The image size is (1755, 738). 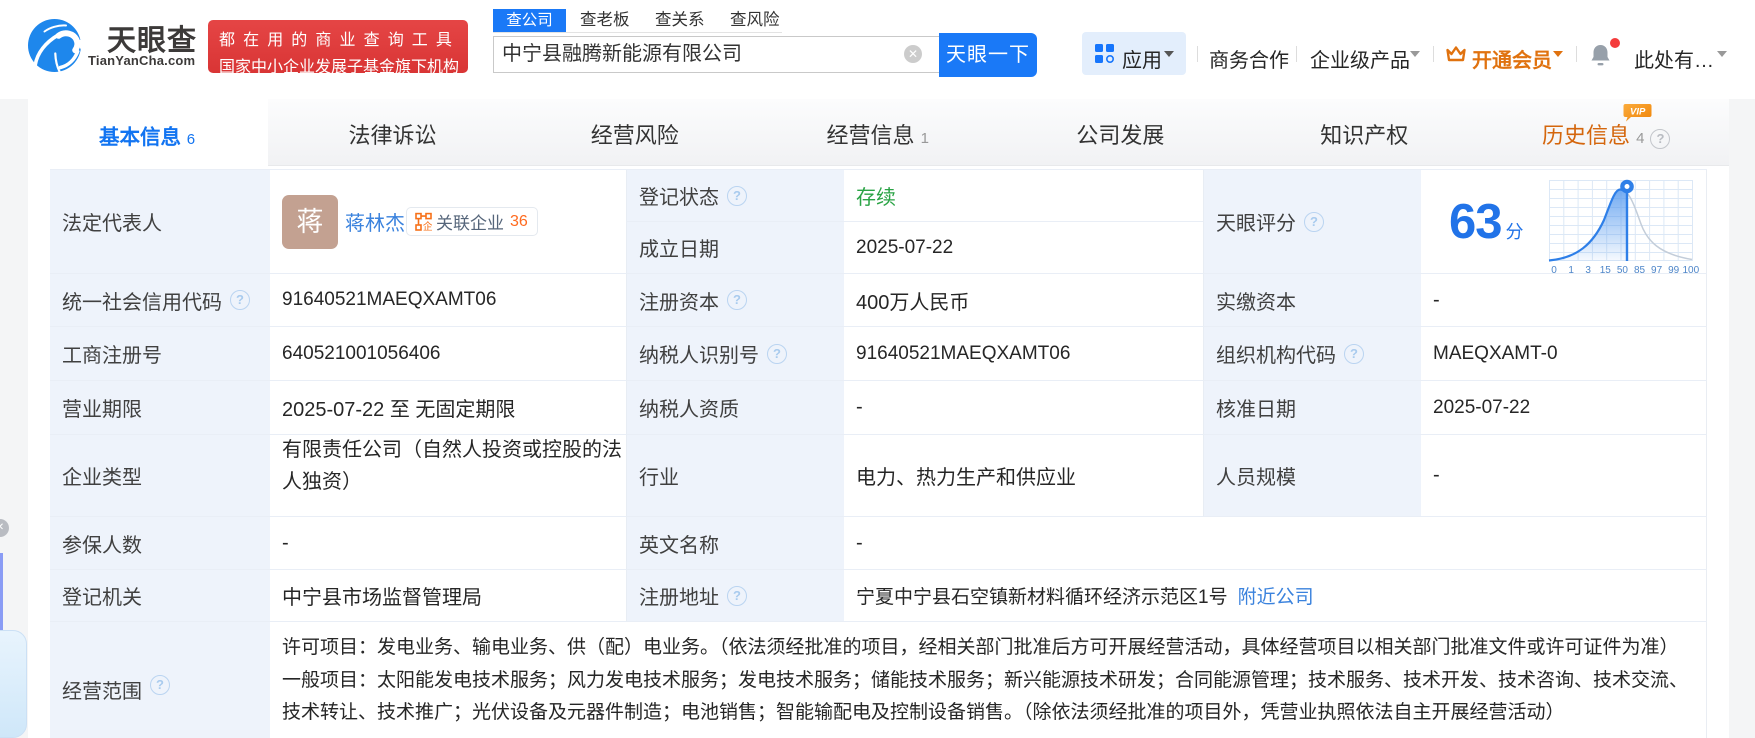 What do you see at coordinates (427, 225) in the screenshot?
I see `svg-text: 企` at bounding box center [427, 225].